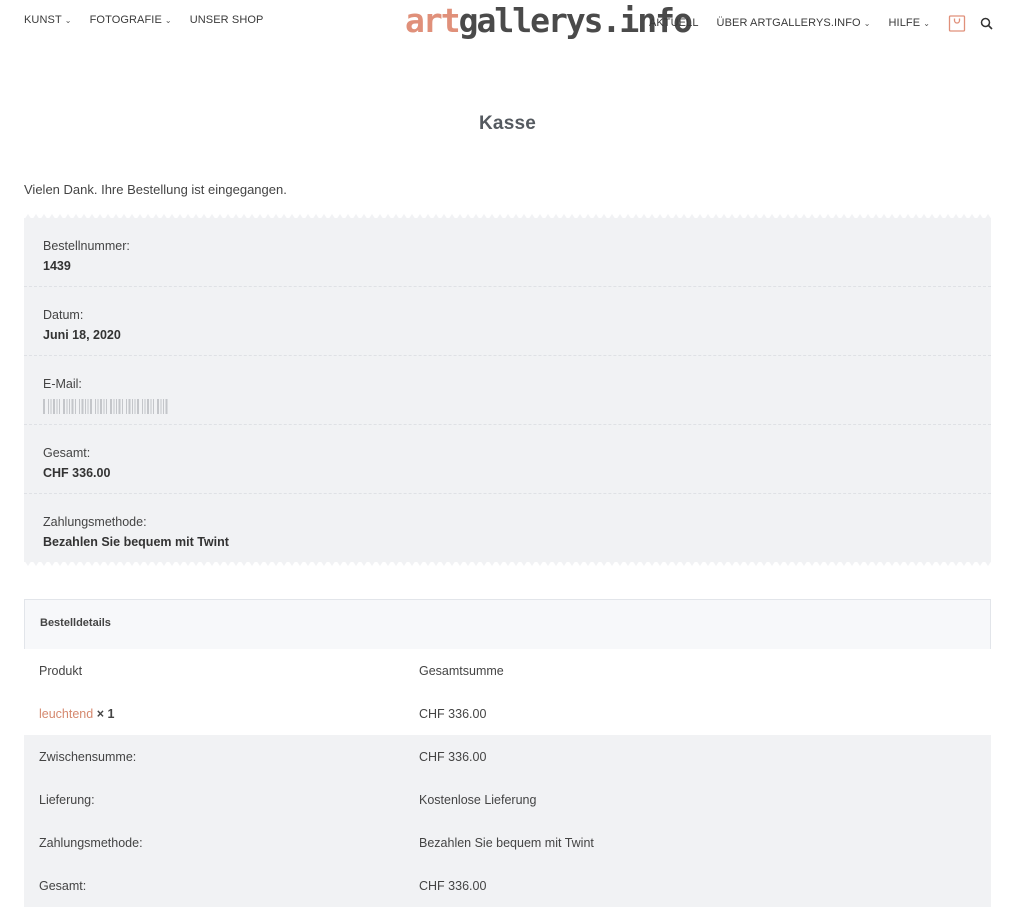 This screenshot has height=907, width=1015. Describe the element at coordinates (67, 453) in the screenshot. I see `overview-label: Gesamt:` at that location.